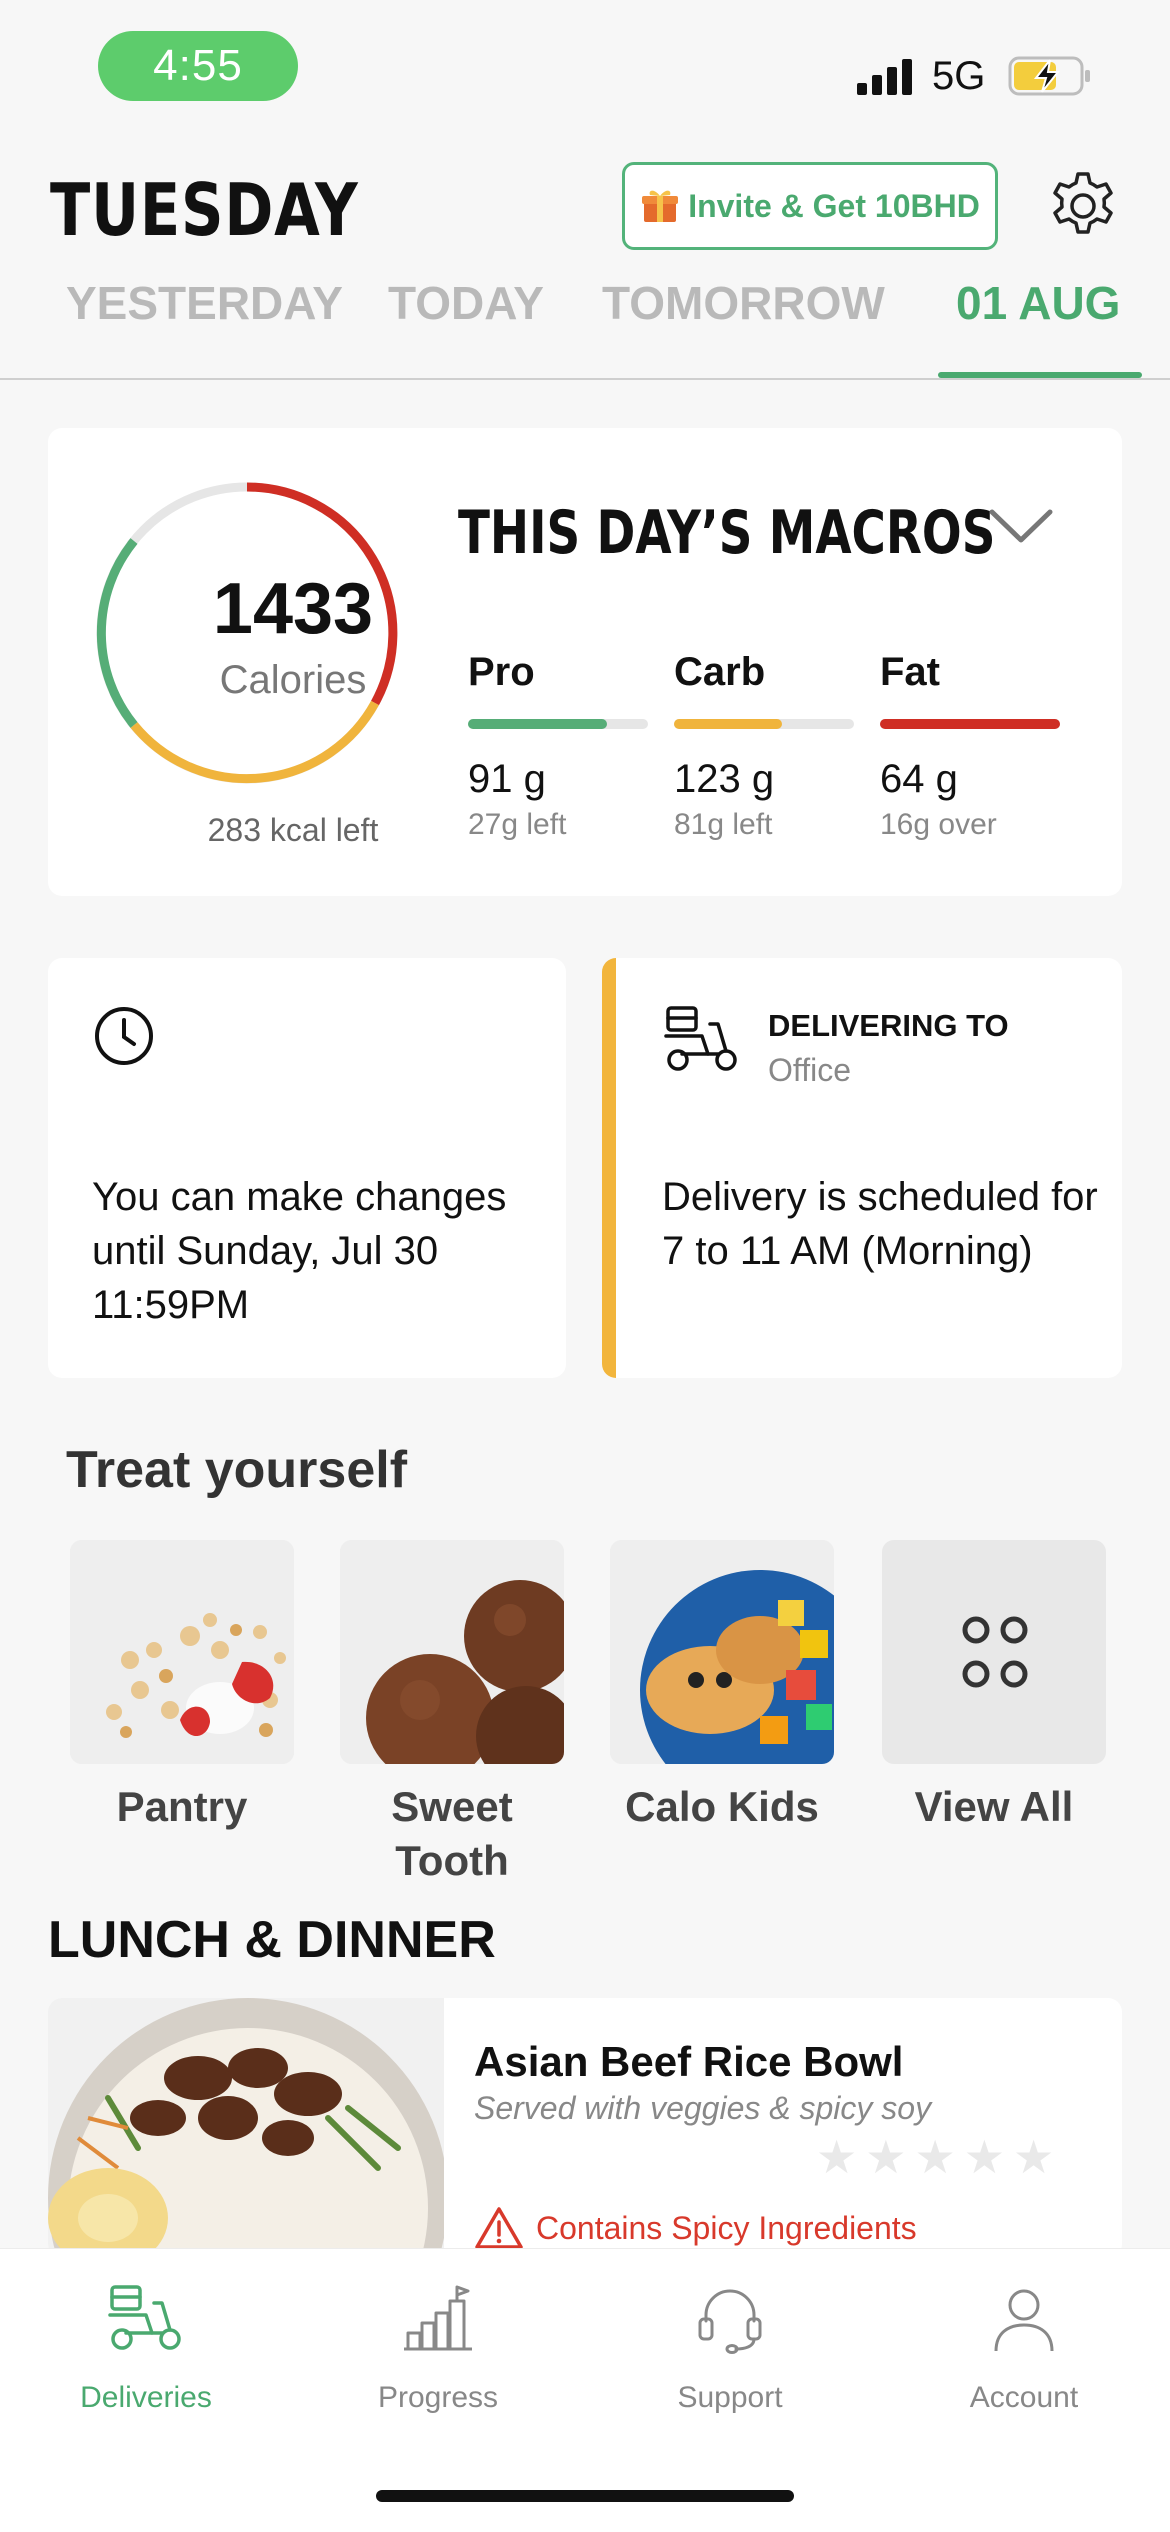  Describe the element at coordinates (722, 1806) in the screenshot. I see `treat-label: Calo Kids` at that location.